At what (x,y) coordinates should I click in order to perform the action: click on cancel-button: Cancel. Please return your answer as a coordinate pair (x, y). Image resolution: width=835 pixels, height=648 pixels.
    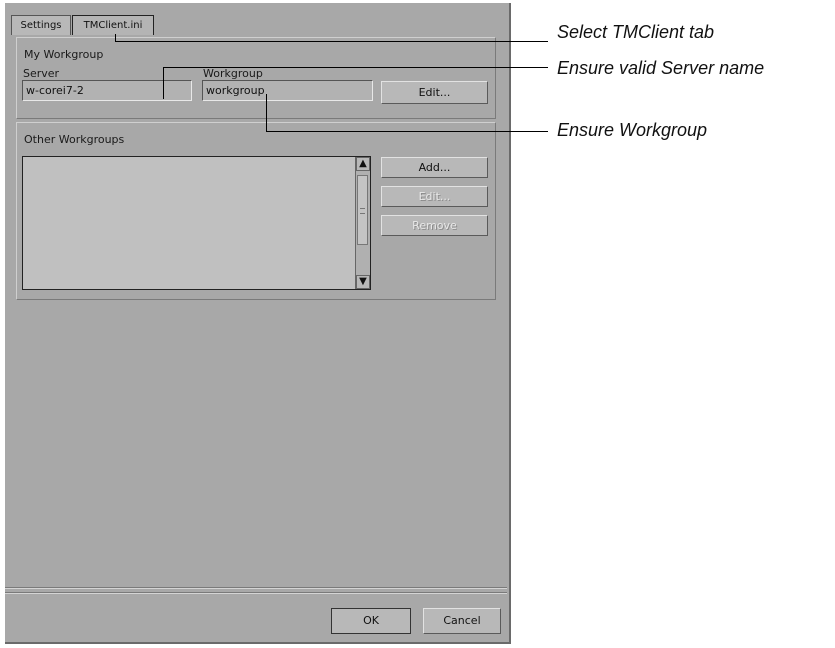
    Looking at the image, I should click on (462, 621).